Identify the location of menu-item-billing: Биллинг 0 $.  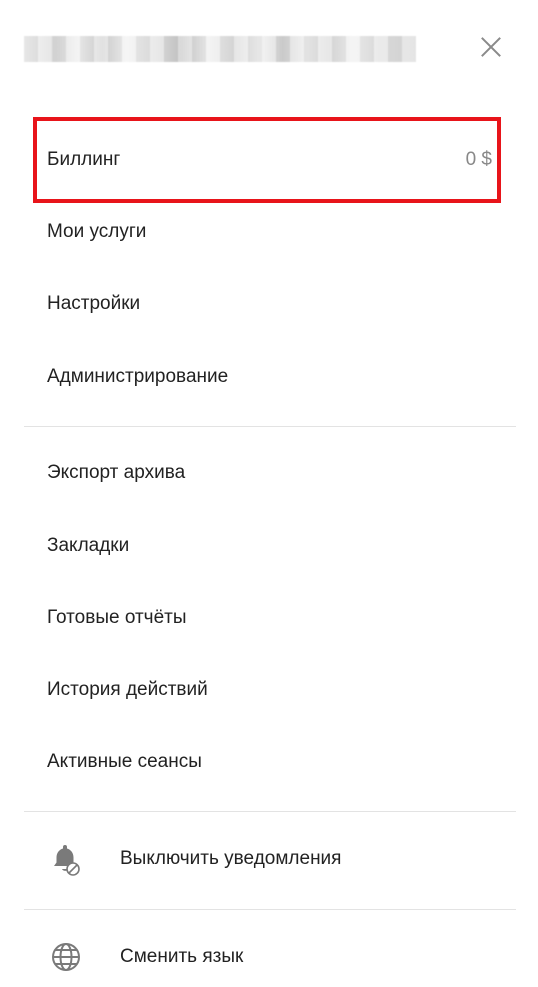
(270, 160).